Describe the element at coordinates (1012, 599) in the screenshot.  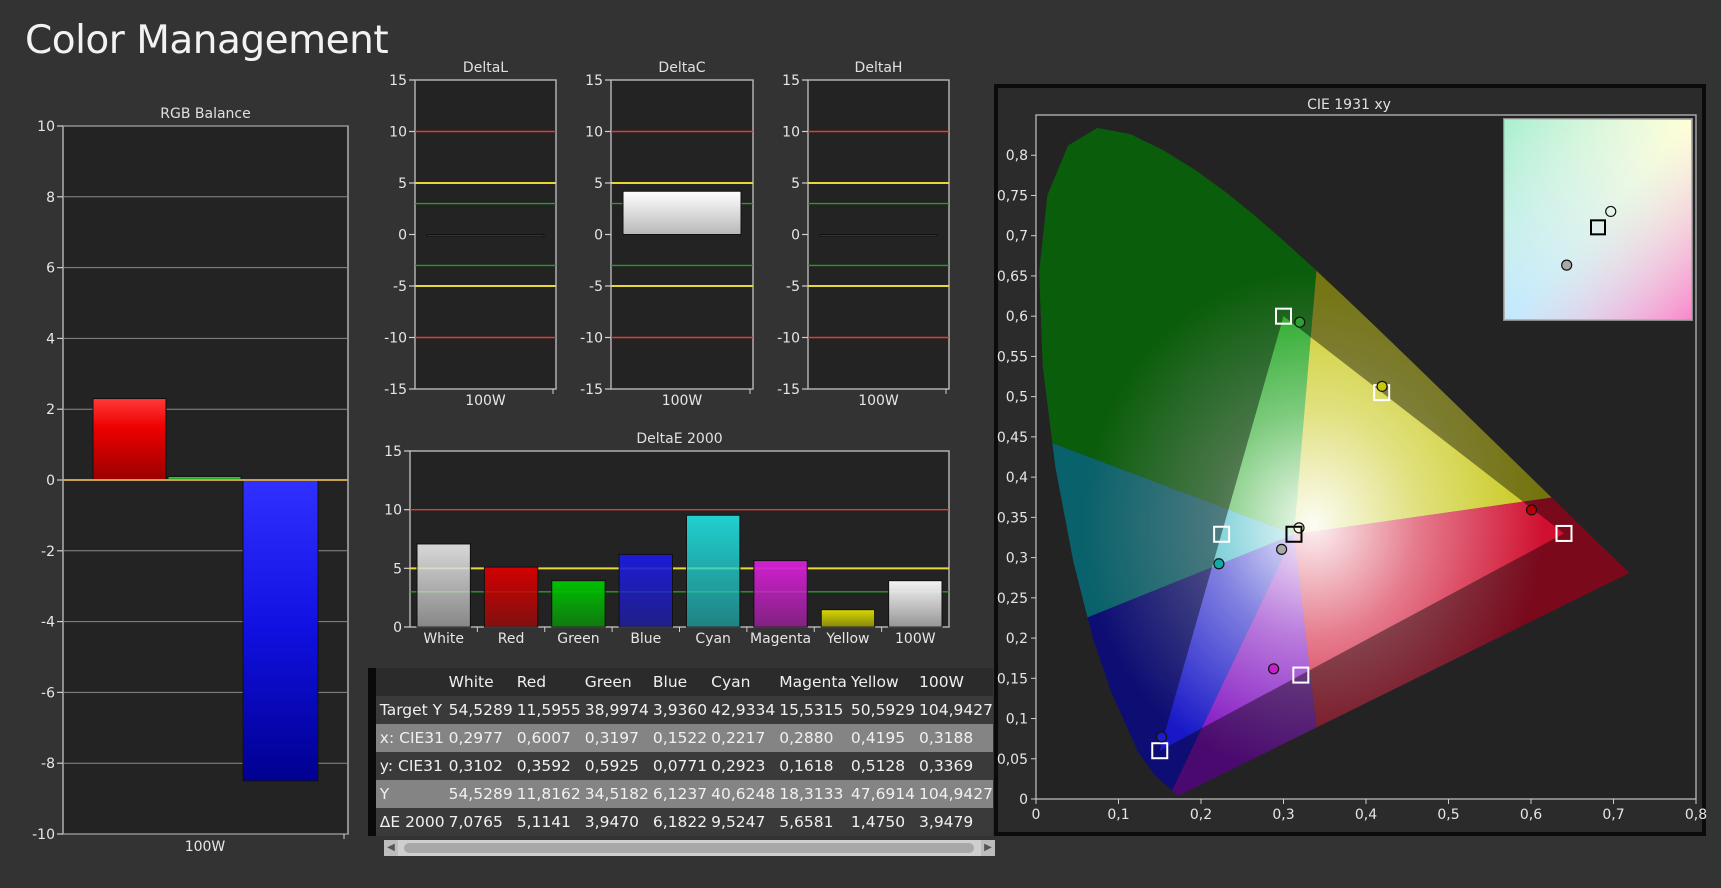
I see `cie-ytick-label: 0,25` at that location.